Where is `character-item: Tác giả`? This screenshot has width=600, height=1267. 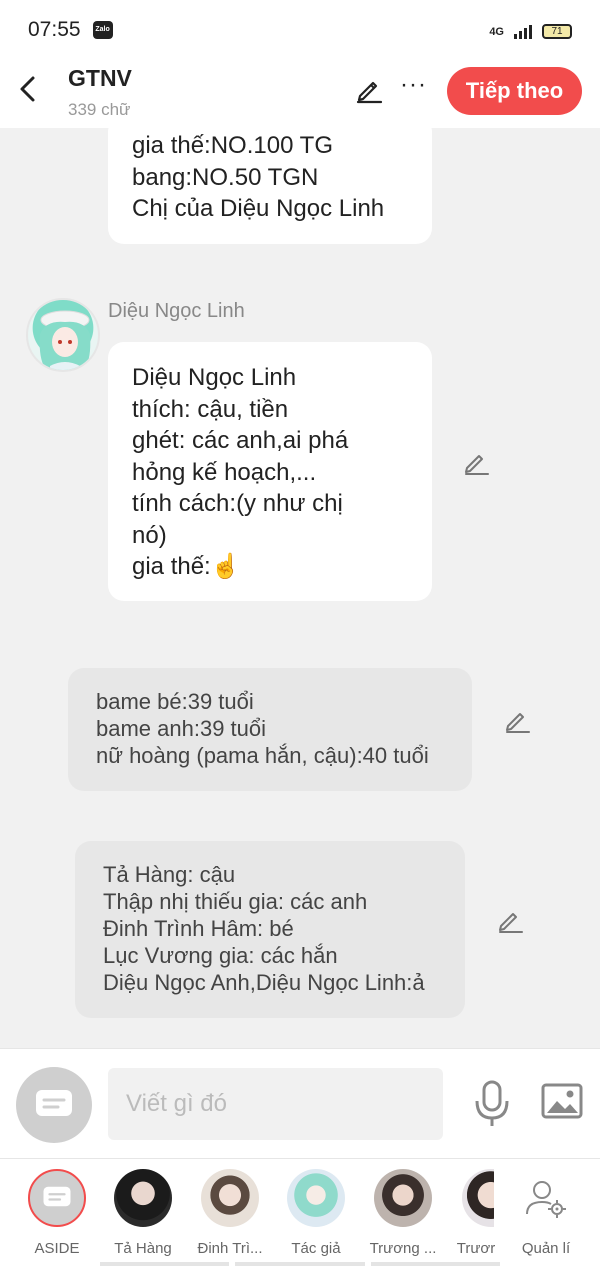 character-item: Tác giả is located at coordinates (316, 1214).